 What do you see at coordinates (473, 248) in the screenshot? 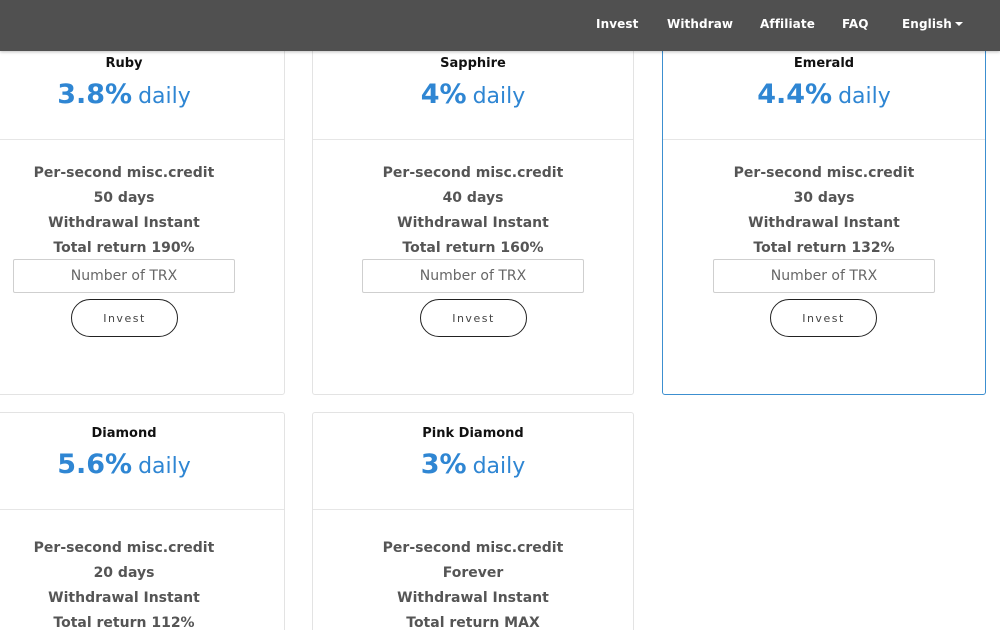
I see `feature-total-return: Total return 160%` at bounding box center [473, 248].